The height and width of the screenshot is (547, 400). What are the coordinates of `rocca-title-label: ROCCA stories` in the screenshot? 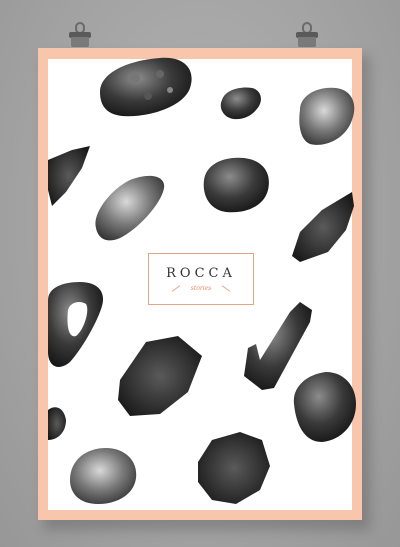 It's located at (201, 279).